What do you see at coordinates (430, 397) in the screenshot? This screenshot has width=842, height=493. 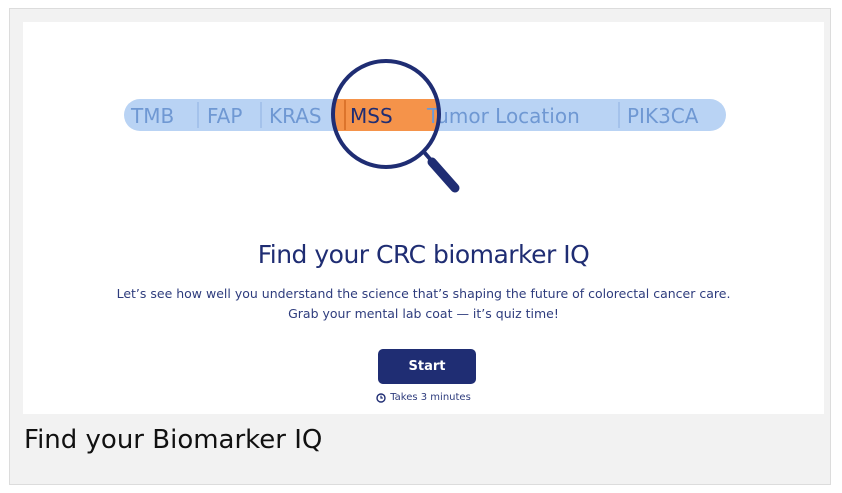 I see `duration-text: Takes 3 minutes` at bounding box center [430, 397].